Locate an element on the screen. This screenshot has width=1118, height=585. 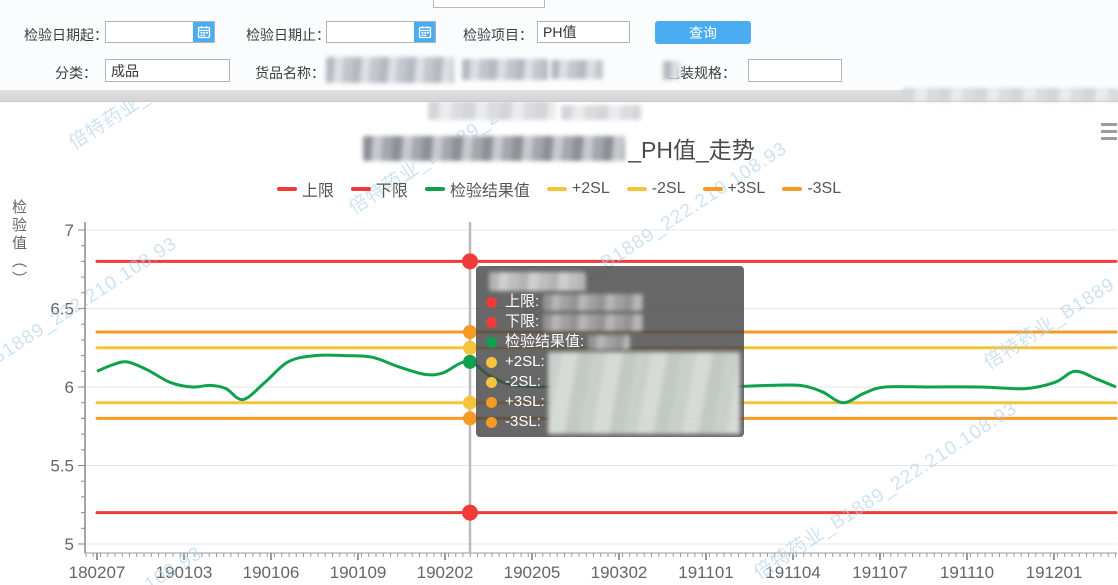
highlight-dot-下限 is located at coordinates (470, 512).